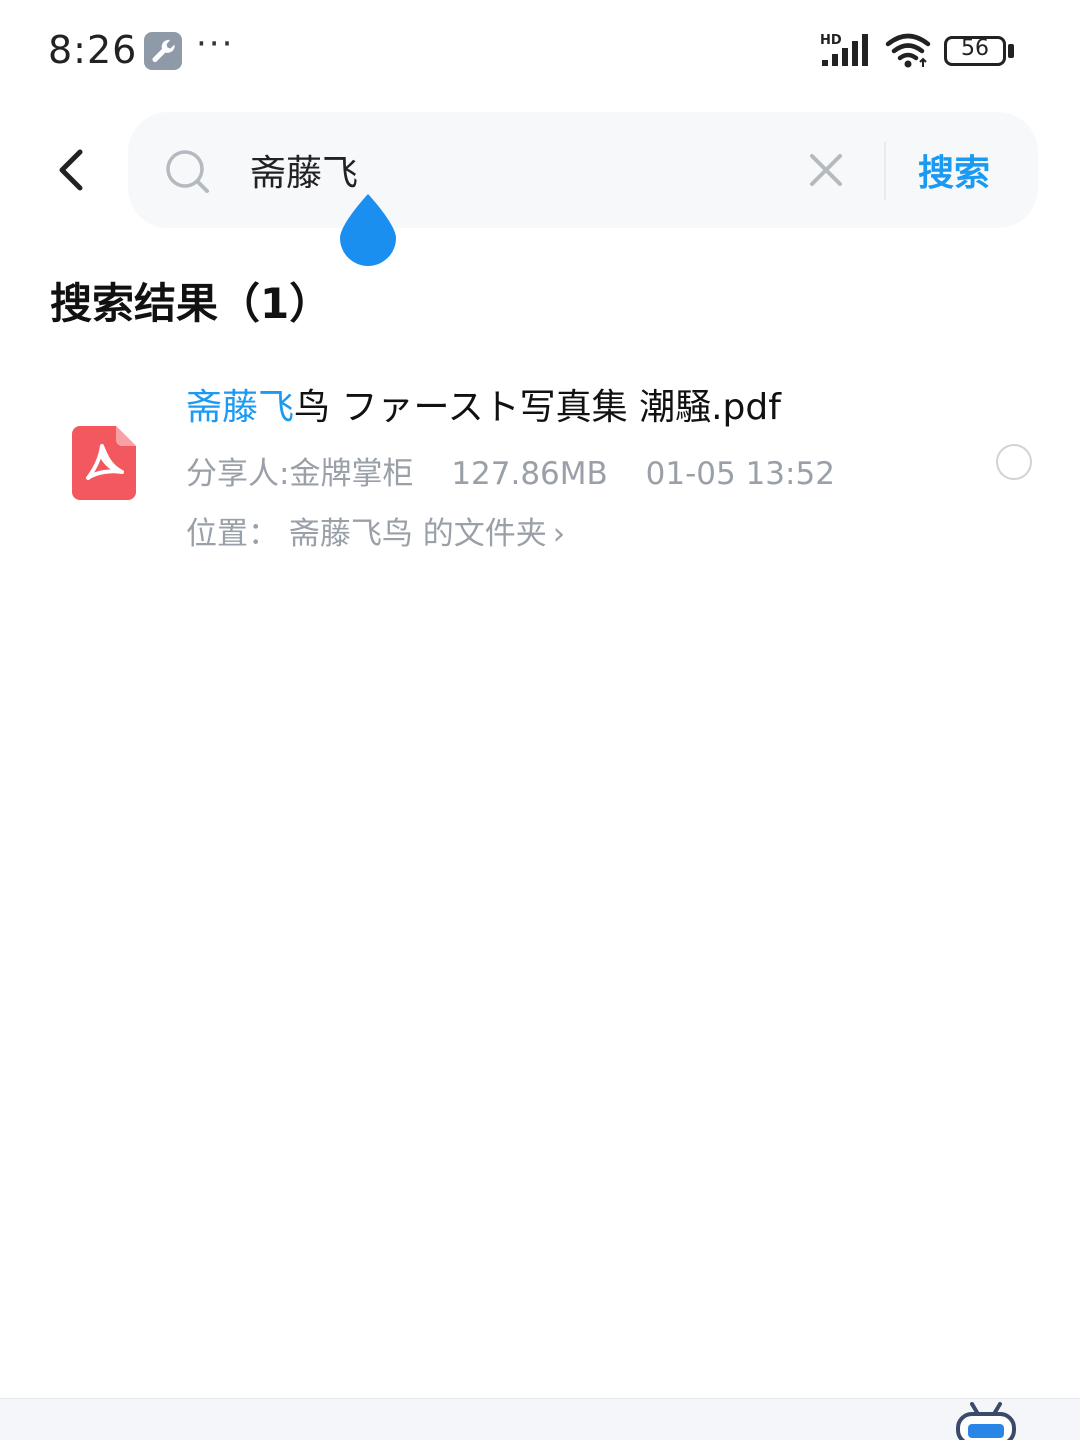  What do you see at coordinates (537, 407) in the screenshot?
I see `file-name-rest: 鸟 ファースト写真集 潮騒.pdf` at bounding box center [537, 407].